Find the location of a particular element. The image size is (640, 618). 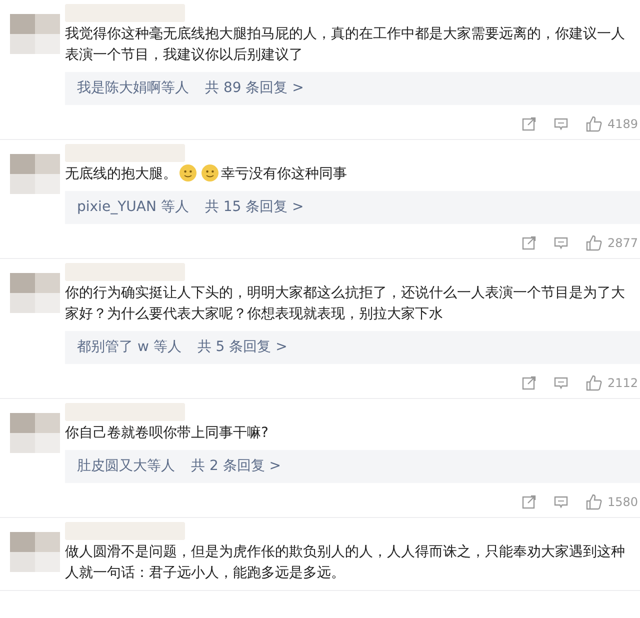

like-count: 4189 is located at coordinates (622, 124).